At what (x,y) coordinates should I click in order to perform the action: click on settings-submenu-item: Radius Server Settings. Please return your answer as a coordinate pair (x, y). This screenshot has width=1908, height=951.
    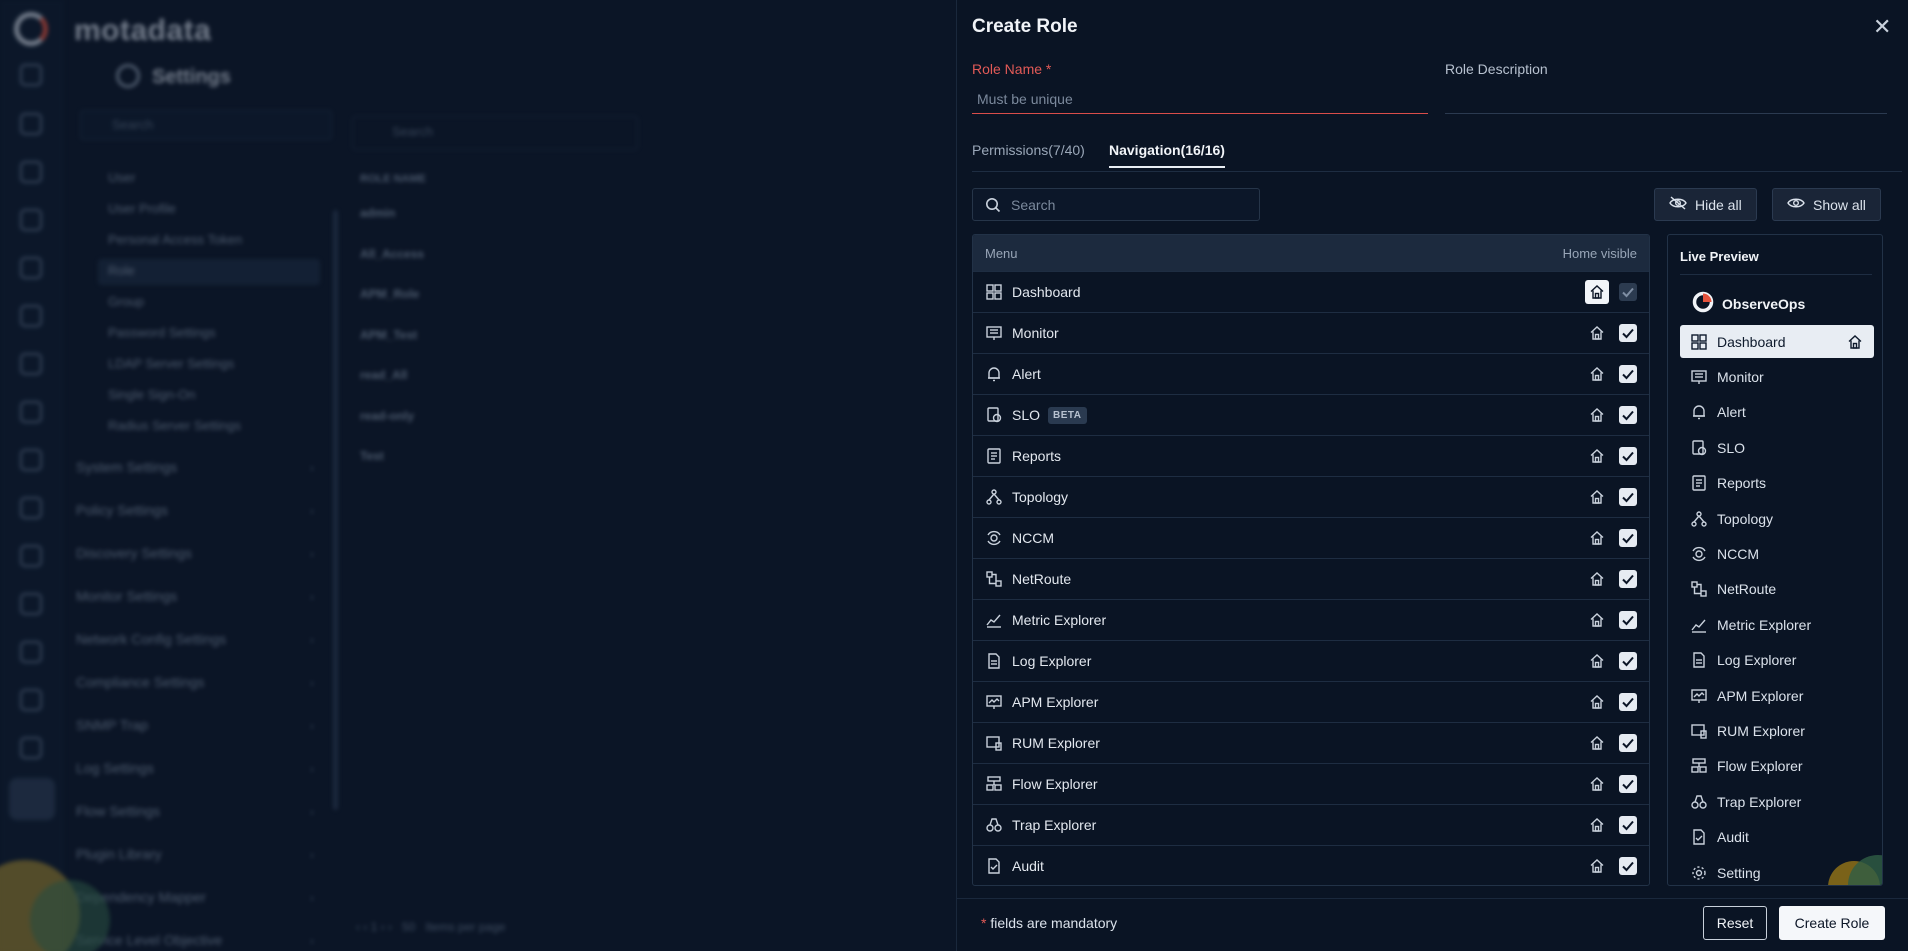
    Looking at the image, I should click on (174, 425).